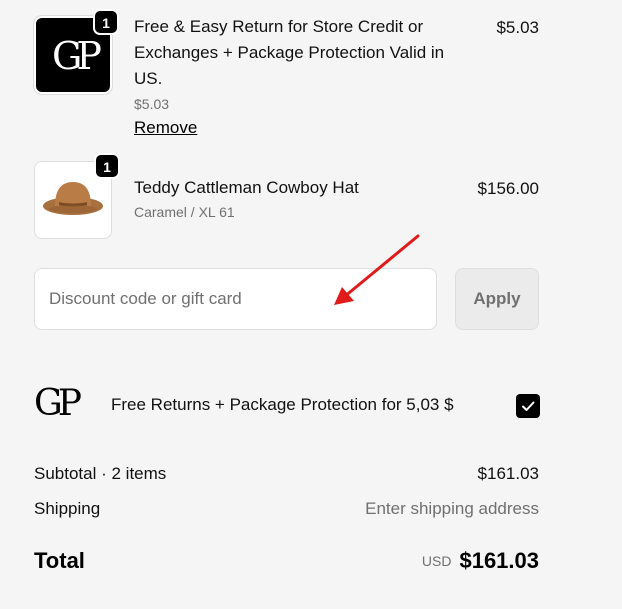  I want to click on item-title-line-1: Free & Easy Return for Store Credit or, so click(279, 26).